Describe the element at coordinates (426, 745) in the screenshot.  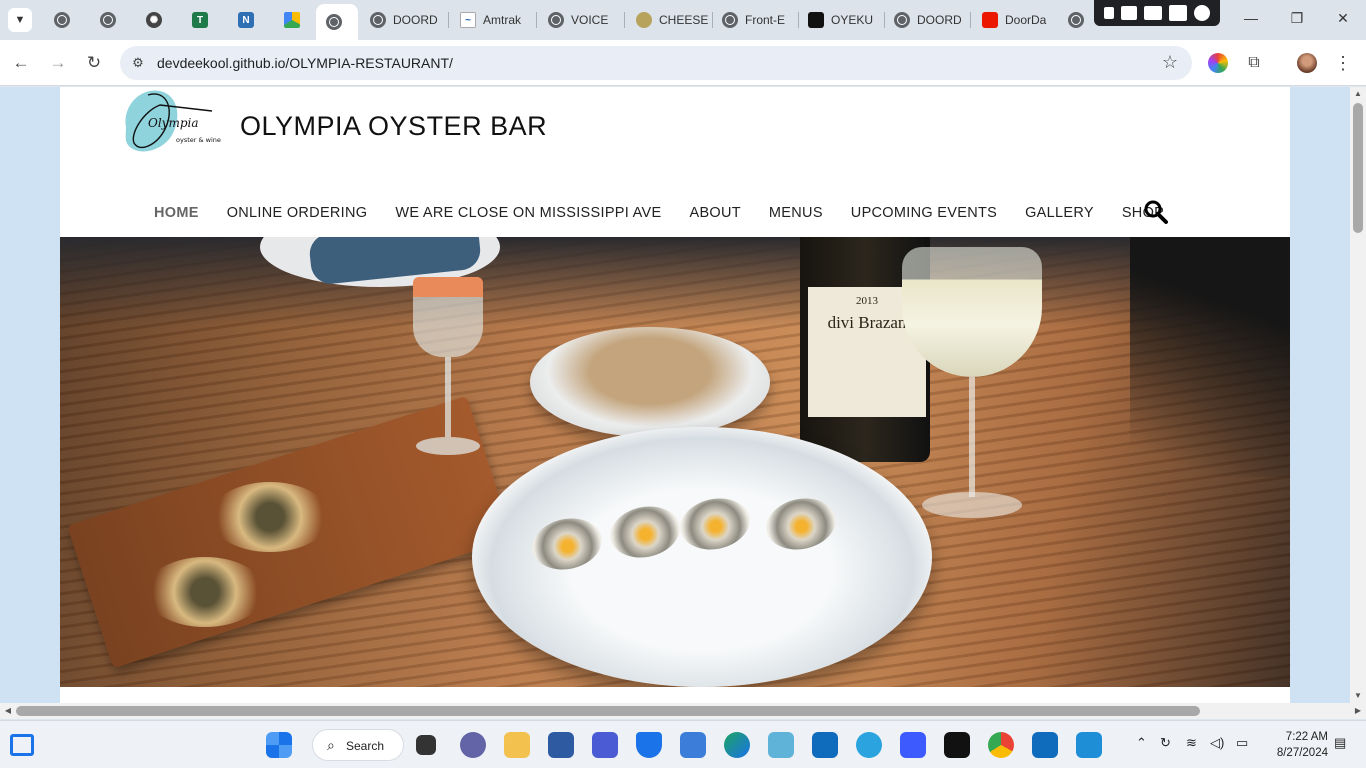
I see `task-view-icon` at that location.